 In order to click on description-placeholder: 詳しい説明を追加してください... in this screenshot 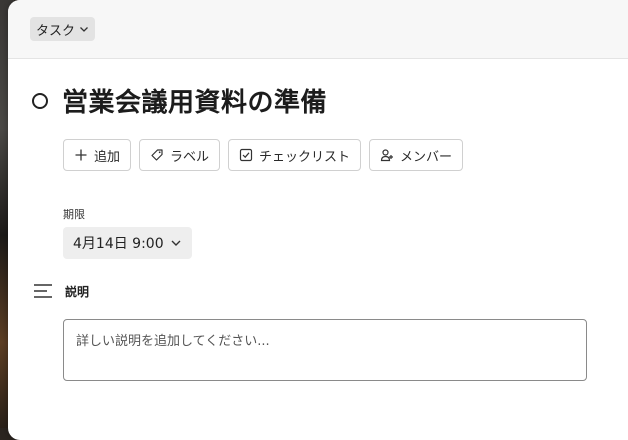, I will do `click(173, 341)`.